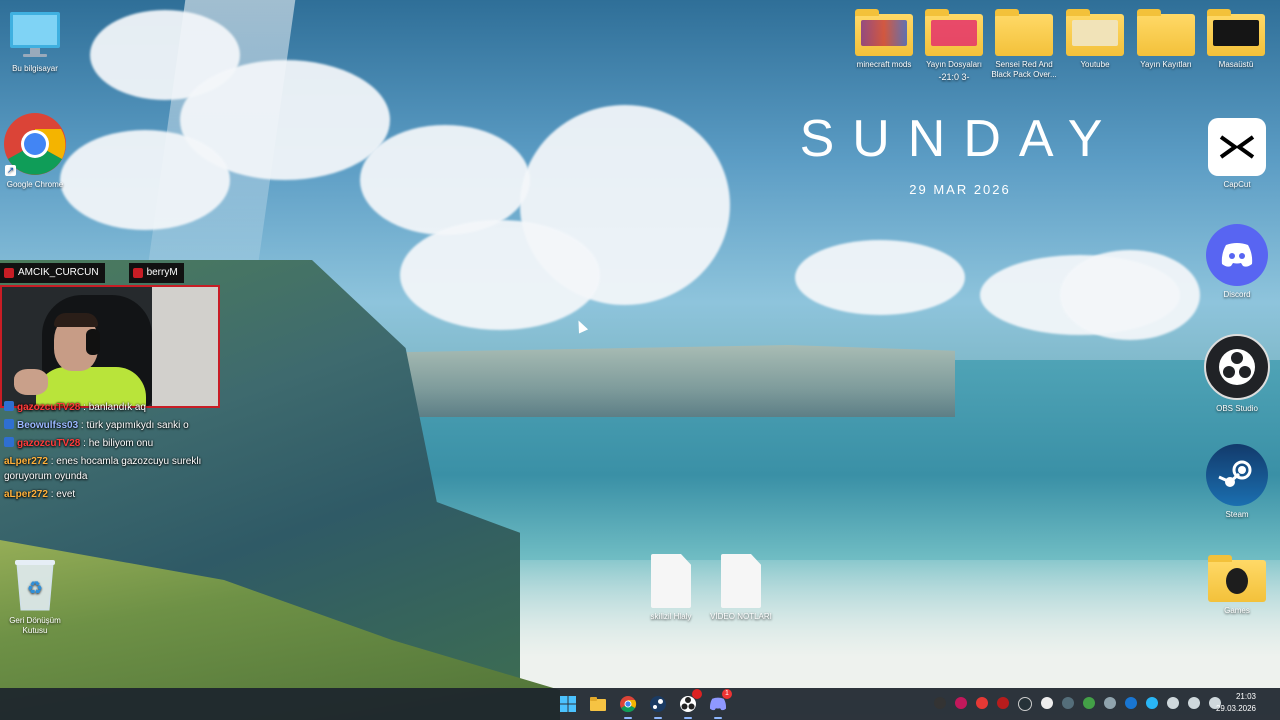 The height and width of the screenshot is (720, 1280). I want to click on headset, so click(93, 342).